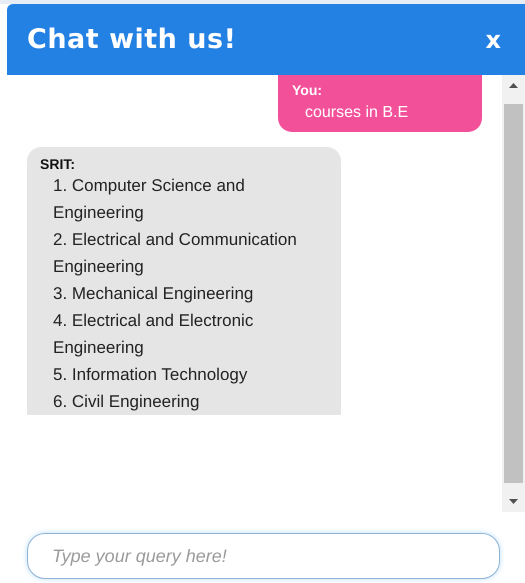 This screenshot has width=525, height=583. Describe the element at coordinates (263, 556) in the screenshot. I see `query-input: Type your query here!` at that location.